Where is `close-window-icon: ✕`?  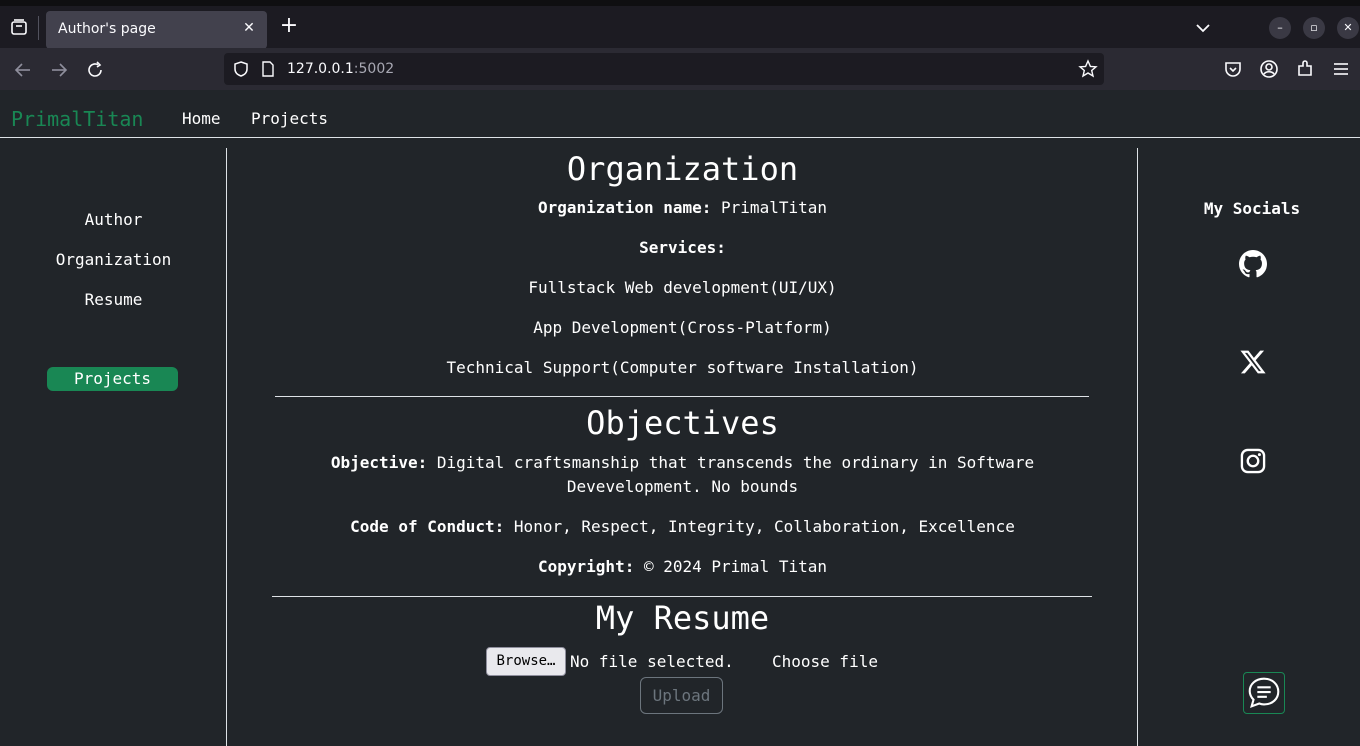
close-window-icon: ✕ is located at coordinates (1348, 28).